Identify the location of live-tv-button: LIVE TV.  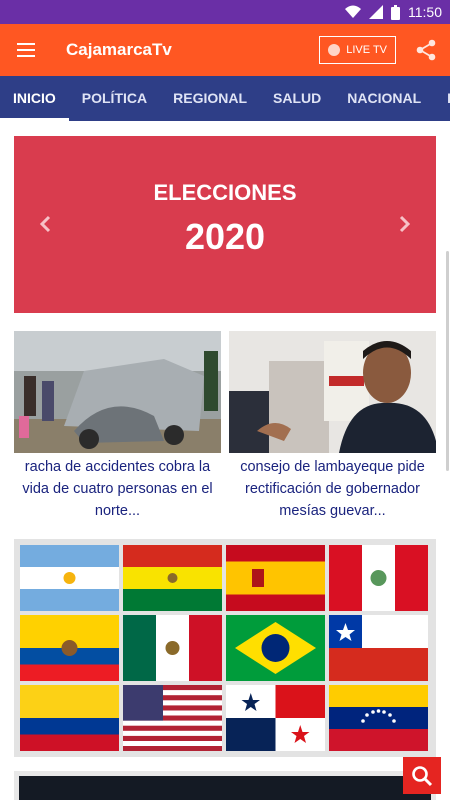
(357, 50).